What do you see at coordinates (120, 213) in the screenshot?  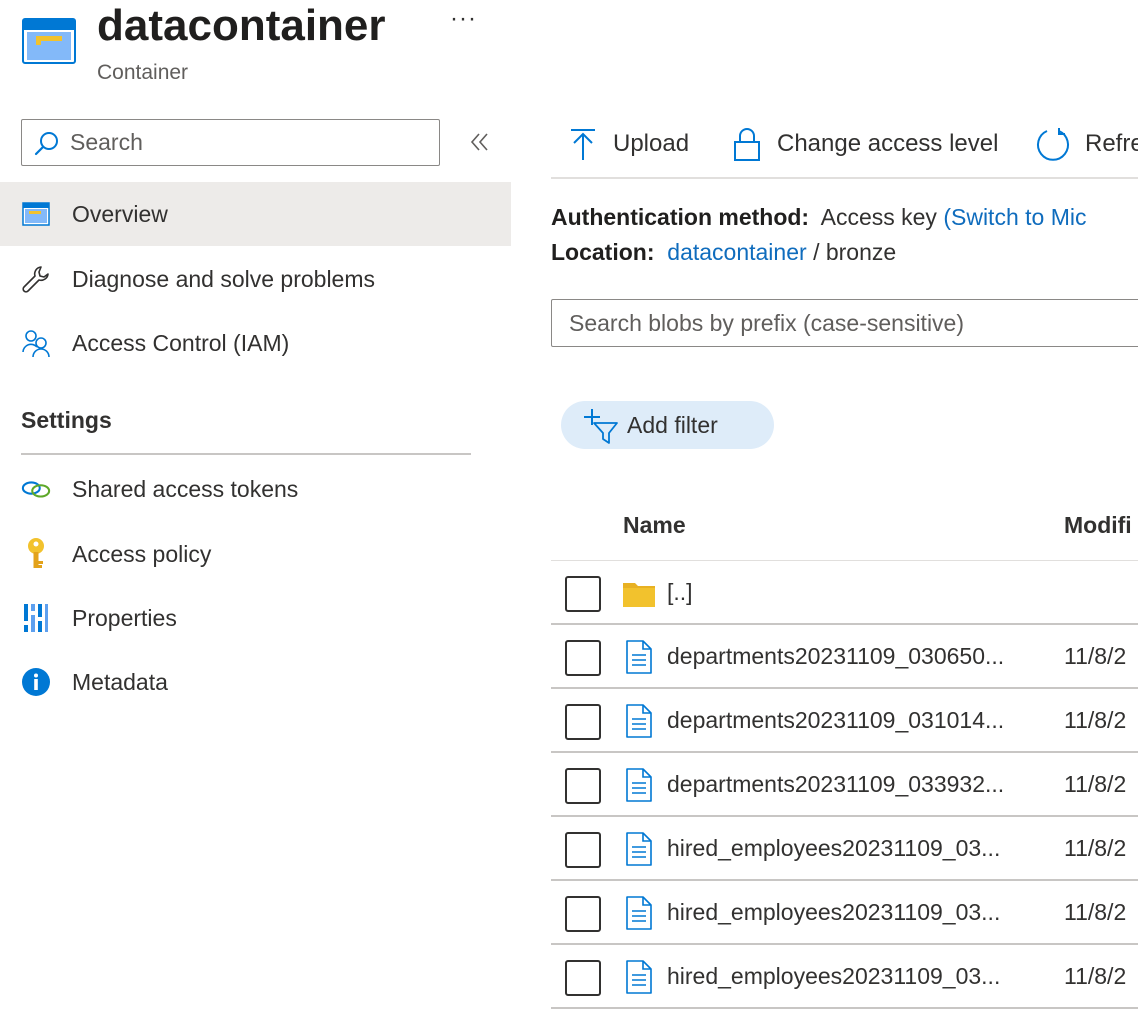 I see `sidebar-item-label: Overview` at bounding box center [120, 213].